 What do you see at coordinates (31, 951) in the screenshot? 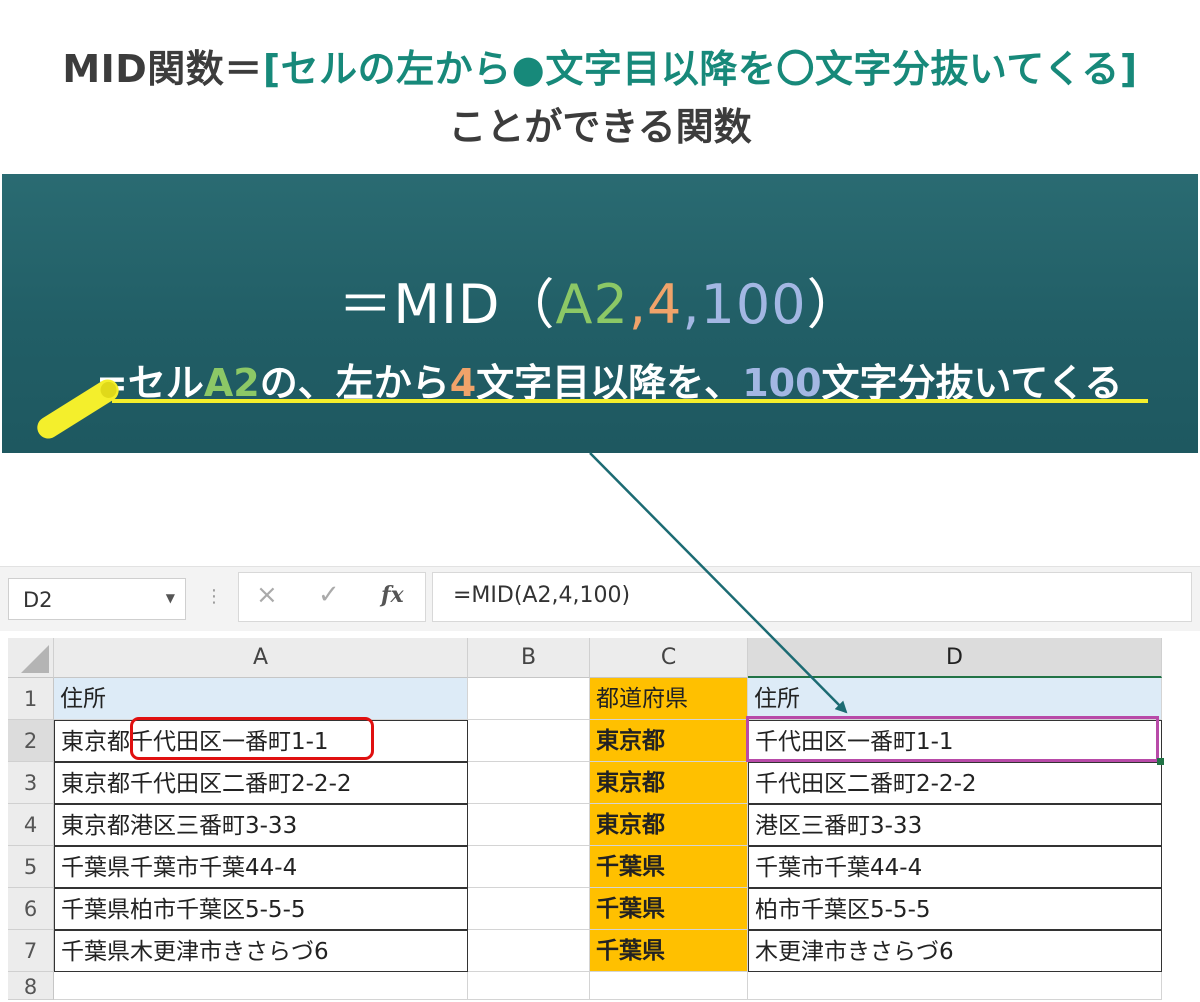
I see `row-header-7: 7` at bounding box center [31, 951].